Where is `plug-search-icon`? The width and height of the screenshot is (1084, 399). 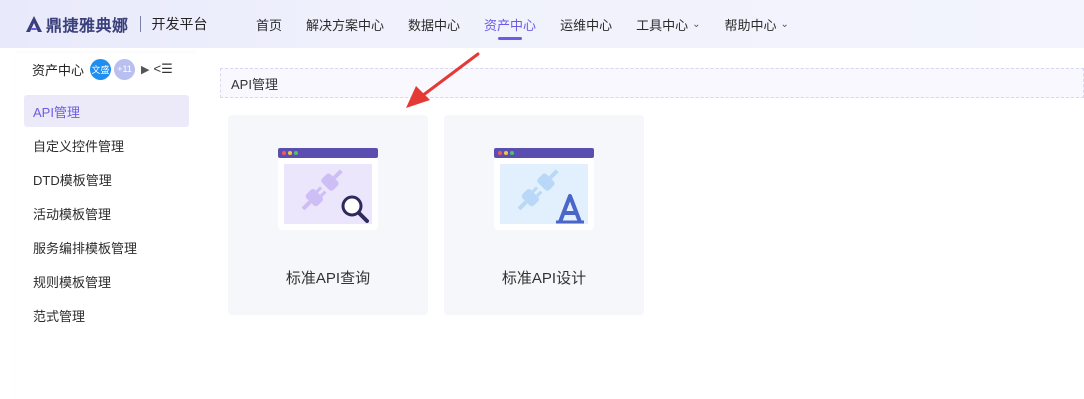
plug-search-icon is located at coordinates (328, 189).